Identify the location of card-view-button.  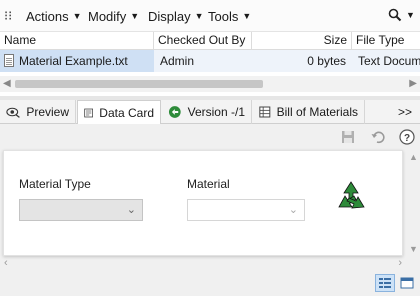
(385, 283).